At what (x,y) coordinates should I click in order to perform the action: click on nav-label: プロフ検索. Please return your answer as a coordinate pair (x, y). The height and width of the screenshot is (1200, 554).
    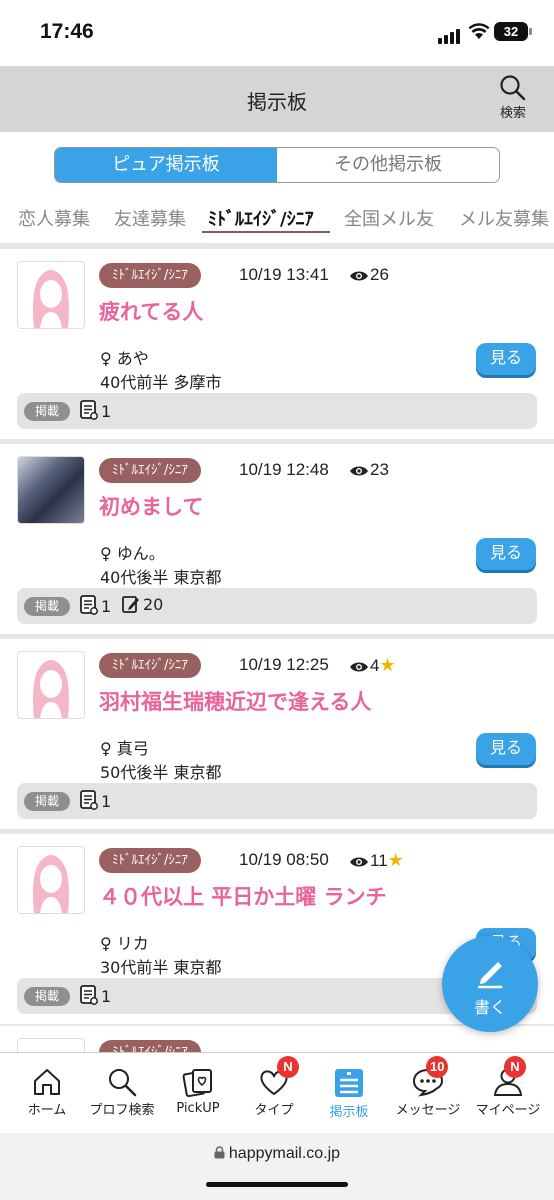
    Looking at the image, I should click on (122, 1110).